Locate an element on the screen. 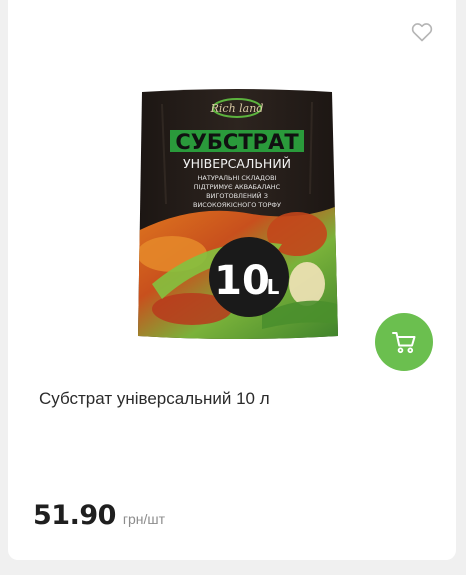 This screenshot has width=466, height=575. wishlist-button is located at coordinates (422, 32).